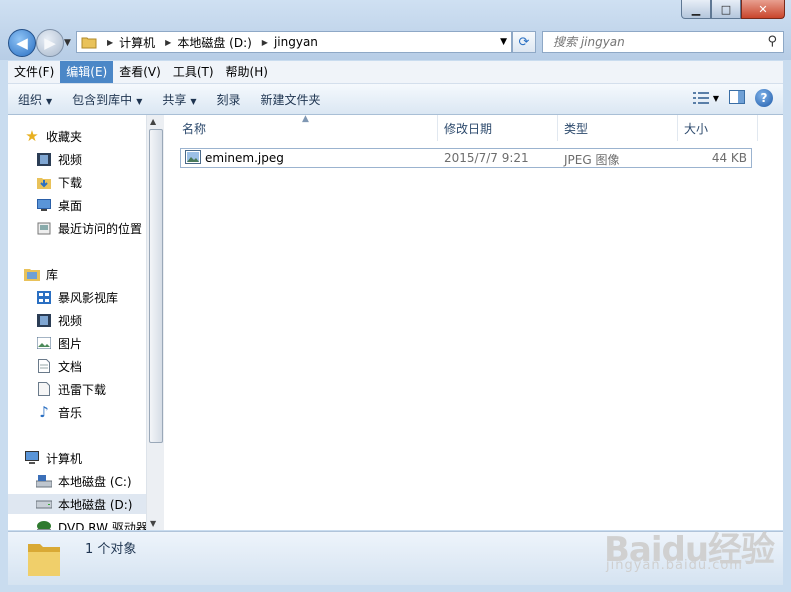 The image size is (791, 592). What do you see at coordinates (244, 158) in the screenshot?
I see `file-name: eminem.jpeg` at bounding box center [244, 158].